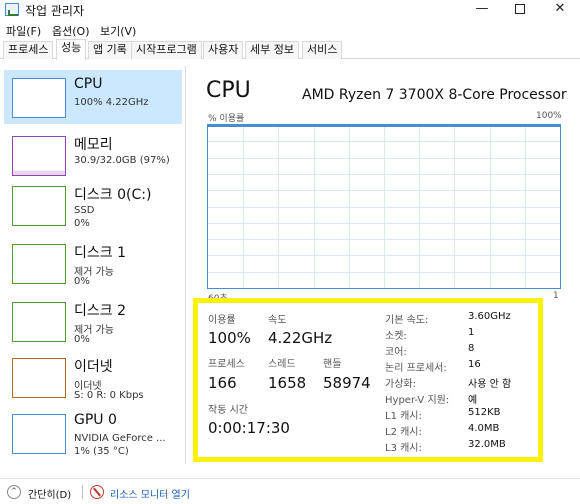 This screenshot has height=504, width=580. What do you see at coordinates (100, 311) in the screenshot?
I see `sidebar-item-label: 디스크 2` at bounding box center [100, 311].